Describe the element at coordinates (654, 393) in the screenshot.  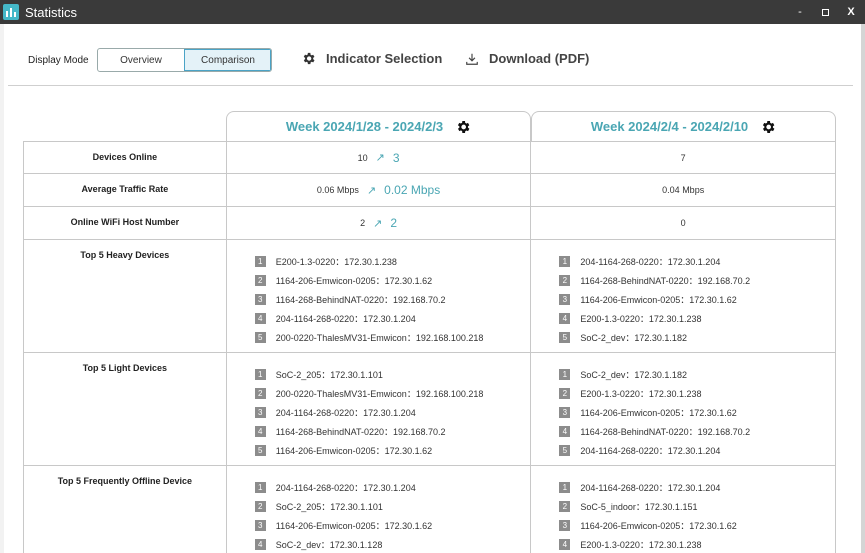
I see `list-item: 2 E200-1.3-0220：172.30.1.238` at that location.